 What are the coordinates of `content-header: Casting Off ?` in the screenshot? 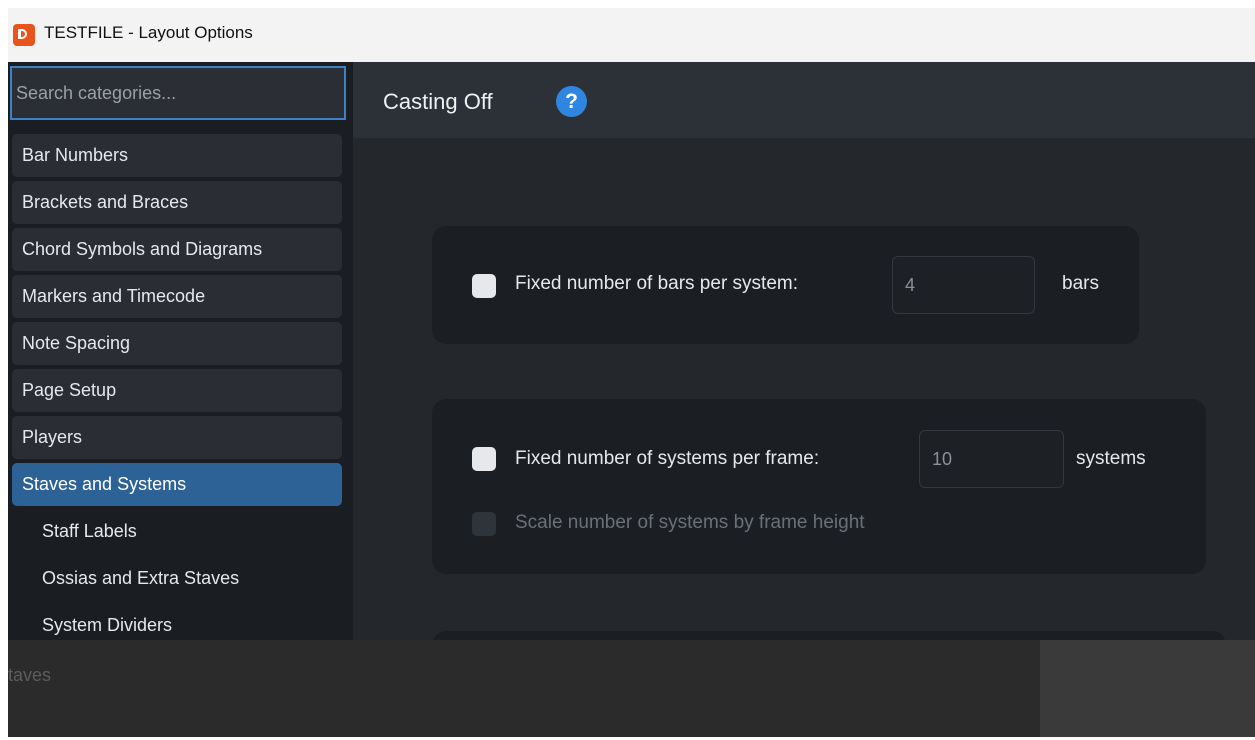 It's located at (804, 100).